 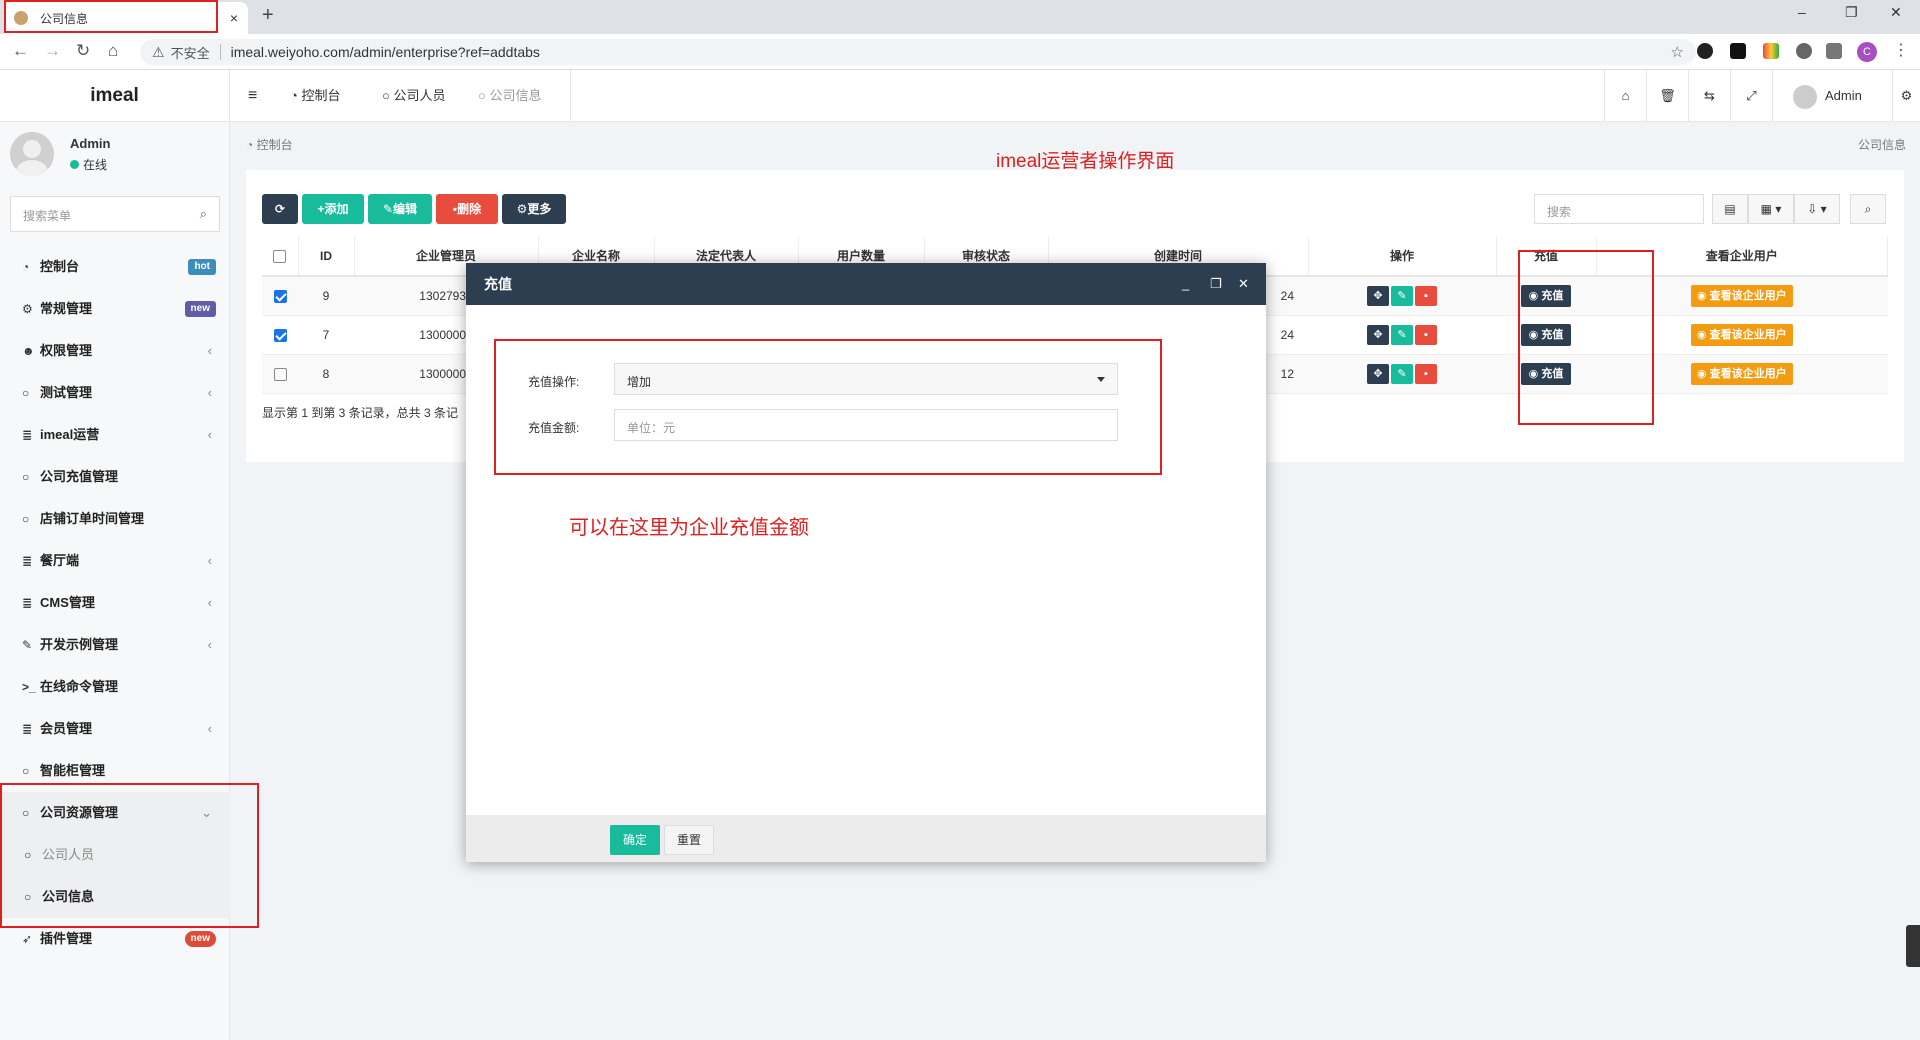 What do you see at coordinates (1906, 96) in the screenshot?
I see `settings-icon: ⚙` at bounding box center [1906, 96].